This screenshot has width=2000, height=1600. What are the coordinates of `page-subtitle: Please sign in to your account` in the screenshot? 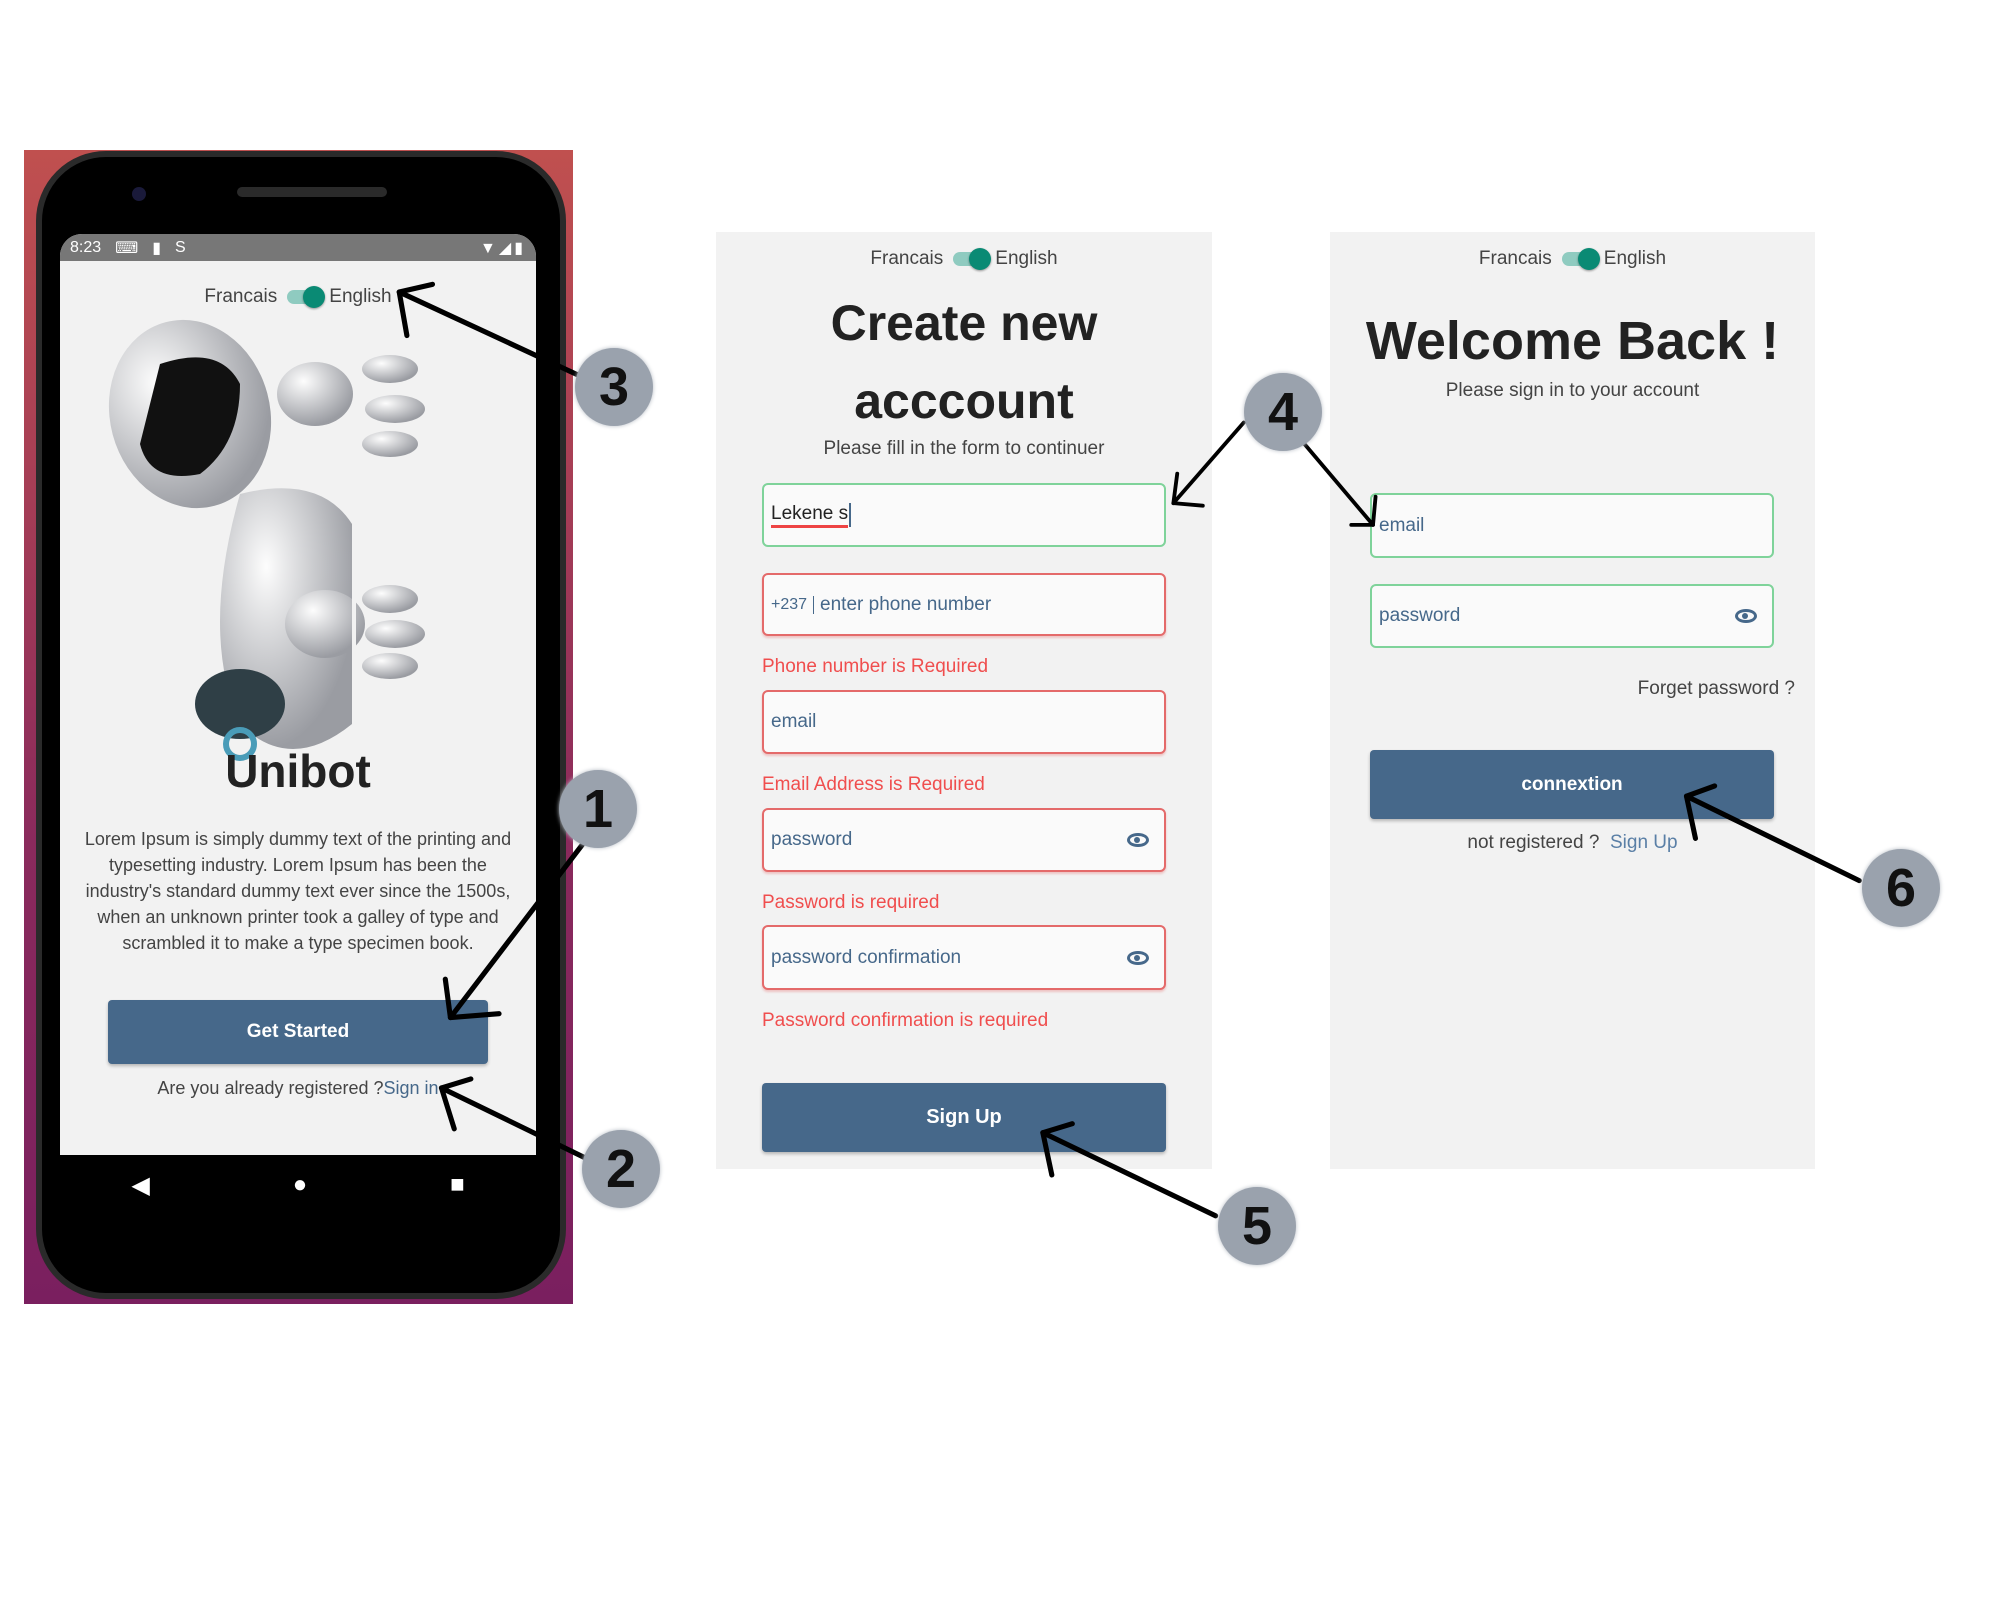 It's located at (1572, 390).